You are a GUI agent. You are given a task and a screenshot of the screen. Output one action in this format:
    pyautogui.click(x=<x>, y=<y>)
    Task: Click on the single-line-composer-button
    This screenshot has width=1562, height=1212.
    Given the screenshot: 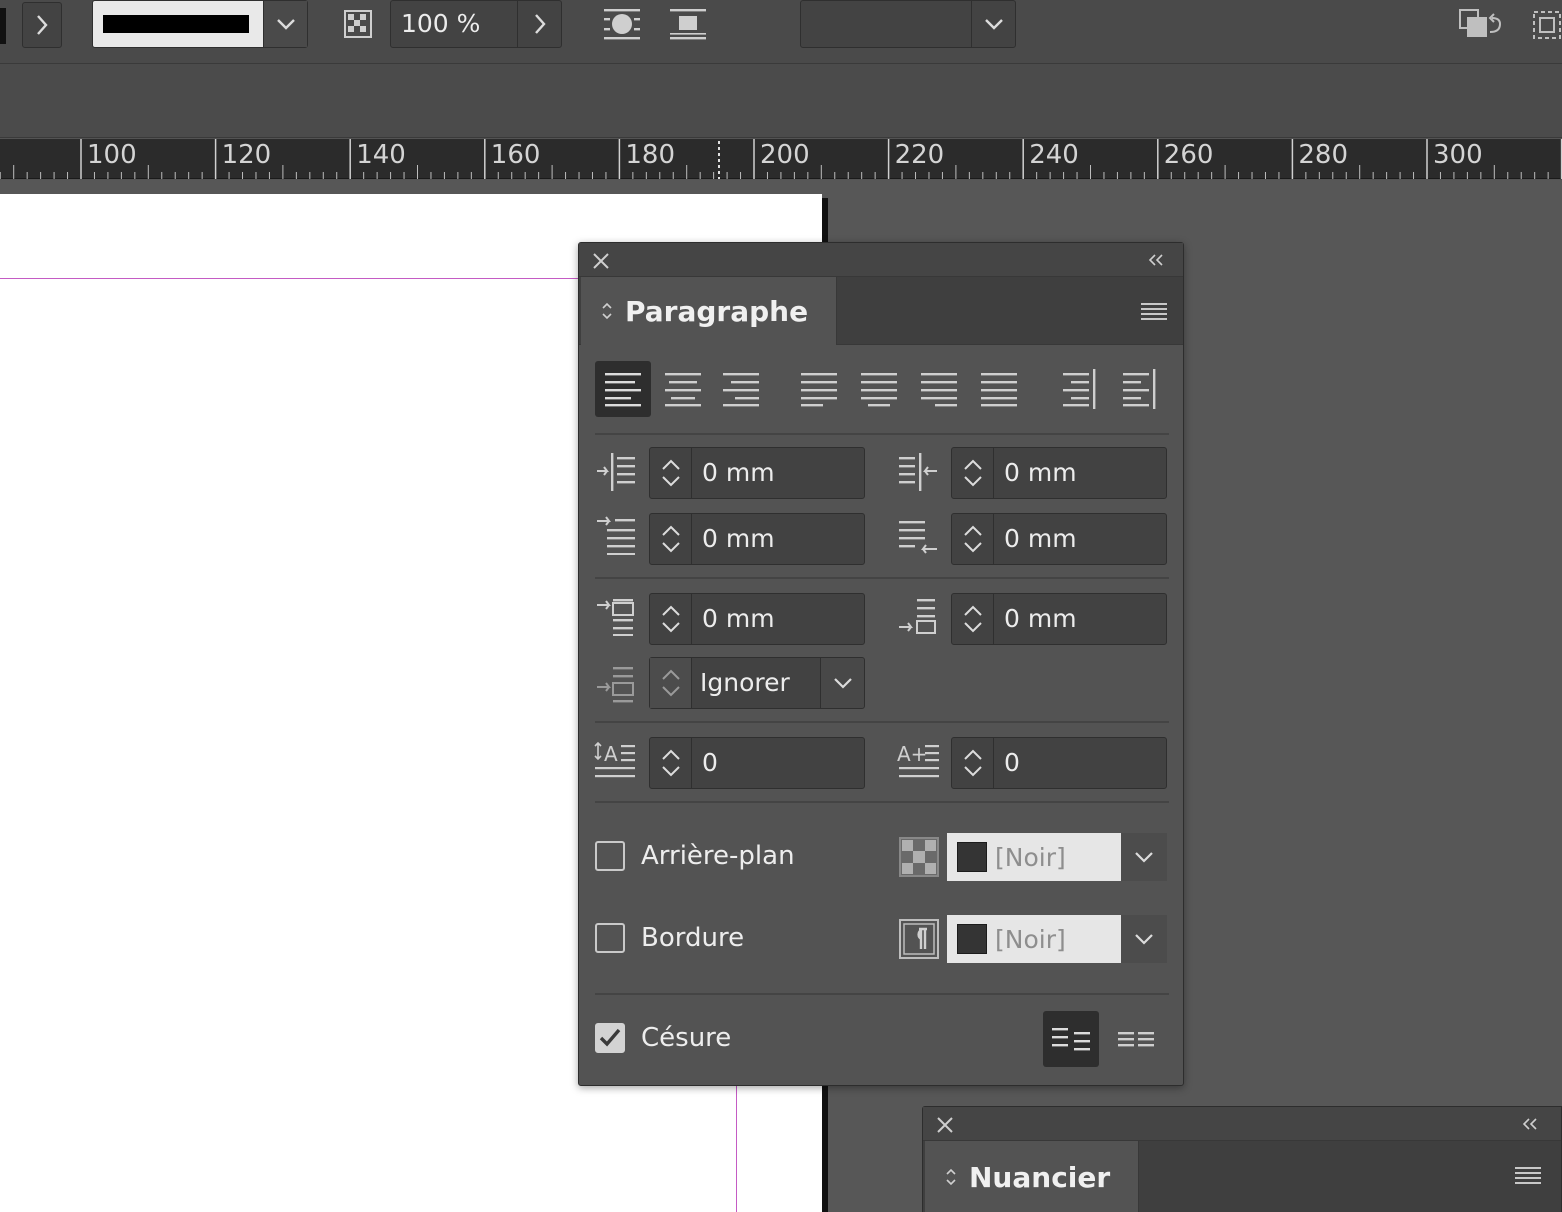 What is the action you would take?
    pyautogui.click(x=1071, y=1039)
    